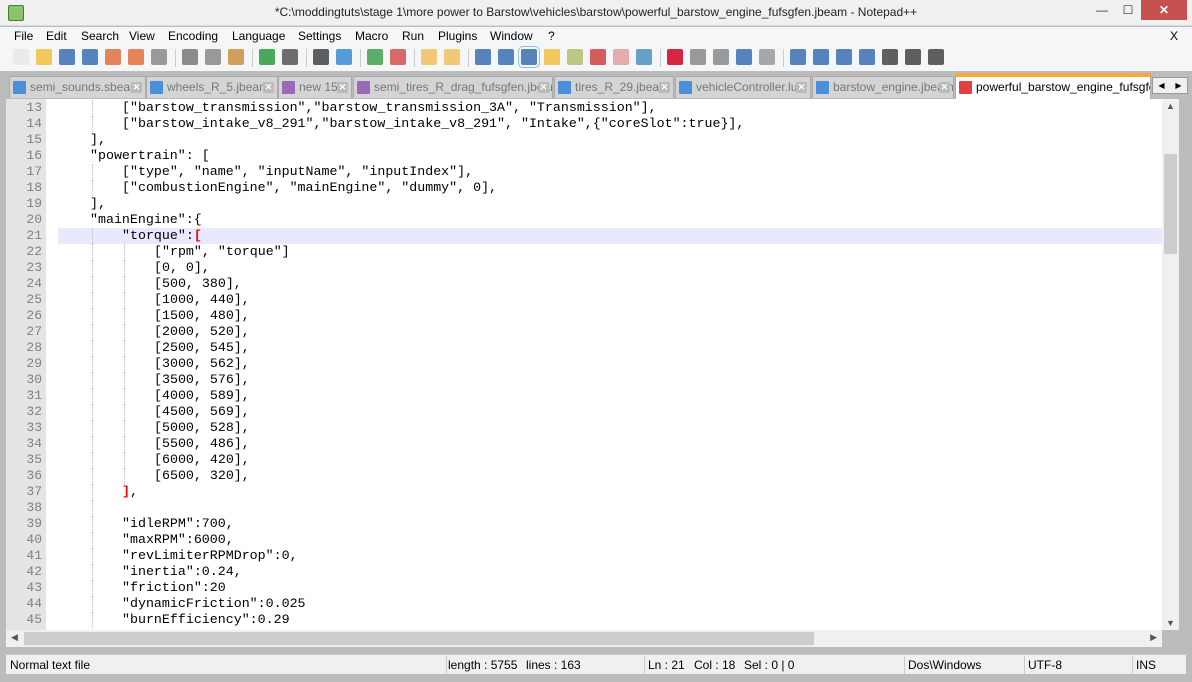 The image size is (1192, 682). Describe the element at coordinates (1161, 85) in the screenshot. I see `tab-scroll-left: ◀` at that location.